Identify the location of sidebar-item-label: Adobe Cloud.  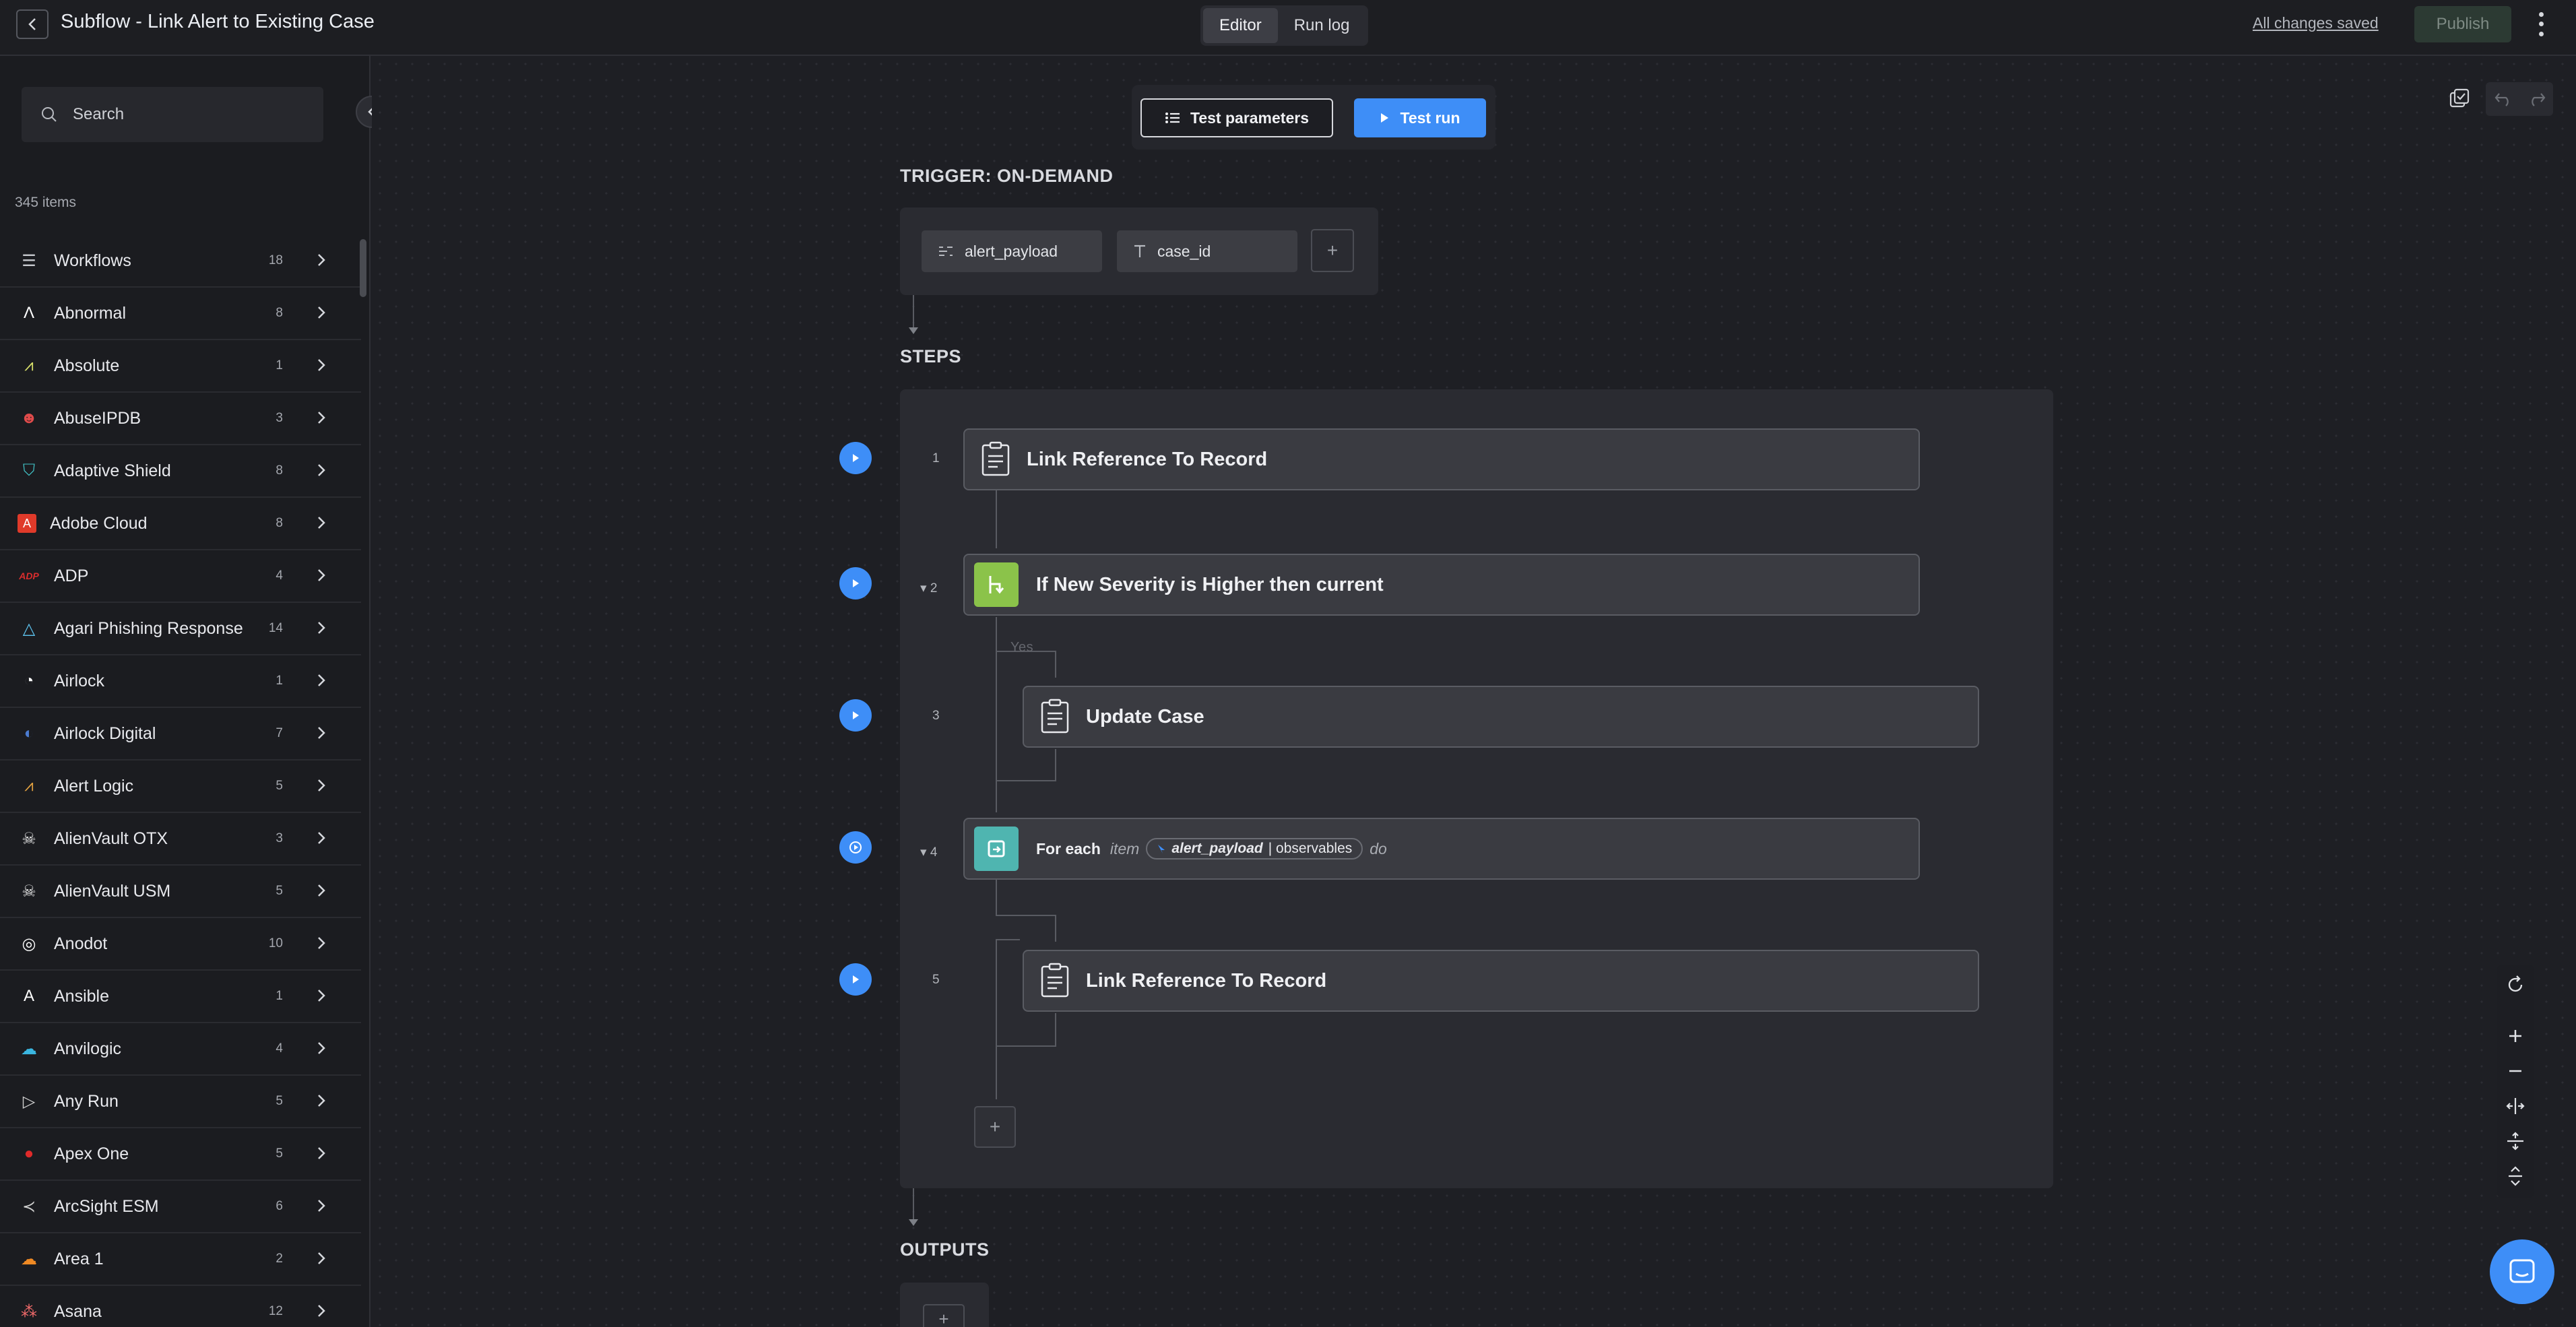
(99, 523).